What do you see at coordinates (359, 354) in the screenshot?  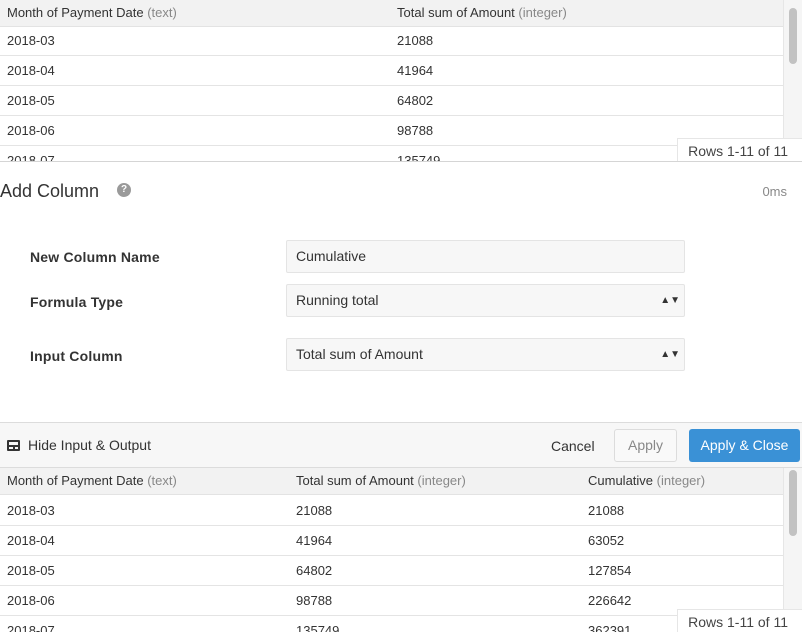 I see `input-column-value: Total sum of Amount` at bounding box center [359, 354].